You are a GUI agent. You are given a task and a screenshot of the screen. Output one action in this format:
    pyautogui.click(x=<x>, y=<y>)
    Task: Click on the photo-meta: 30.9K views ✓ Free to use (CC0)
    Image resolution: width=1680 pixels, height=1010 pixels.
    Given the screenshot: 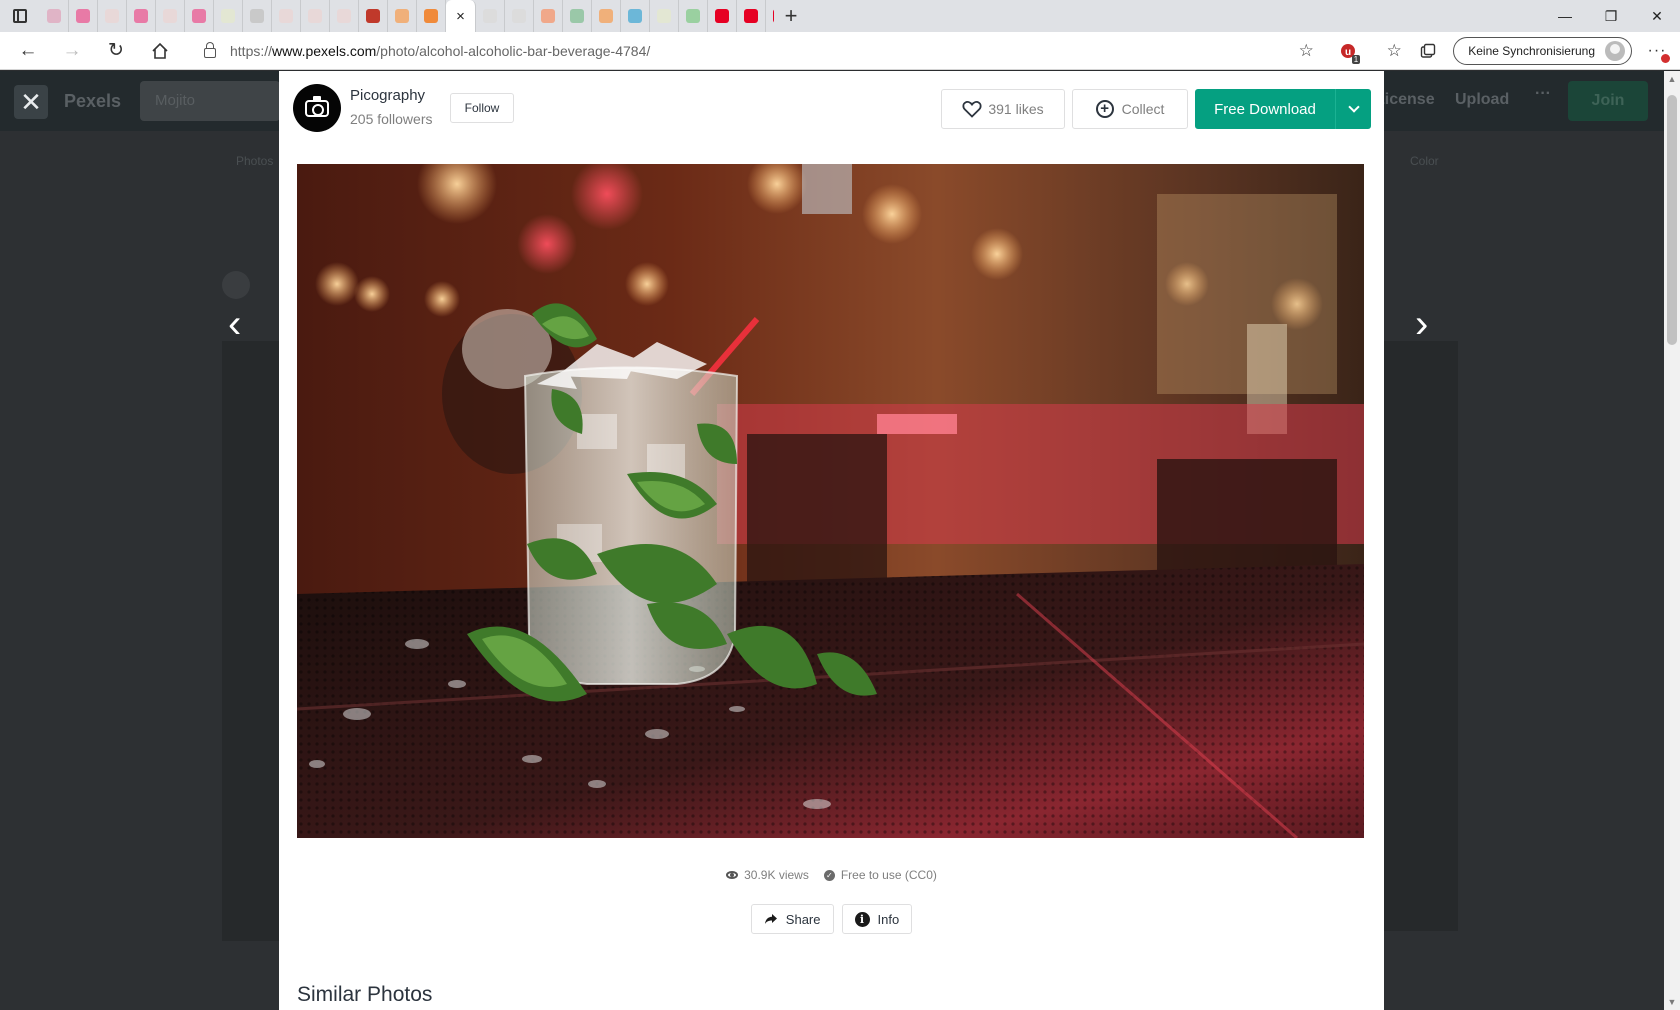 What is the action you would take?
    pyautogui.click(x=831, y=875)
    